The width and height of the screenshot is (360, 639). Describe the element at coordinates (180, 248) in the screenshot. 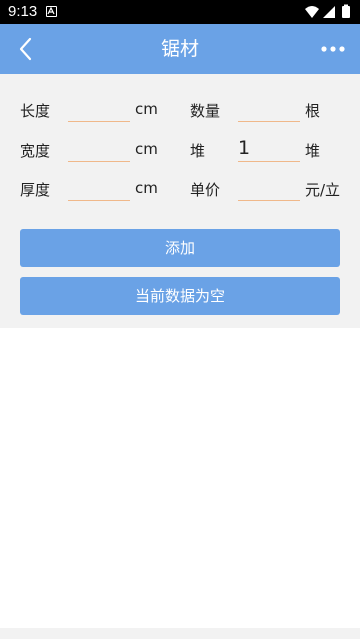

I see `add-button: 添加` at that location.